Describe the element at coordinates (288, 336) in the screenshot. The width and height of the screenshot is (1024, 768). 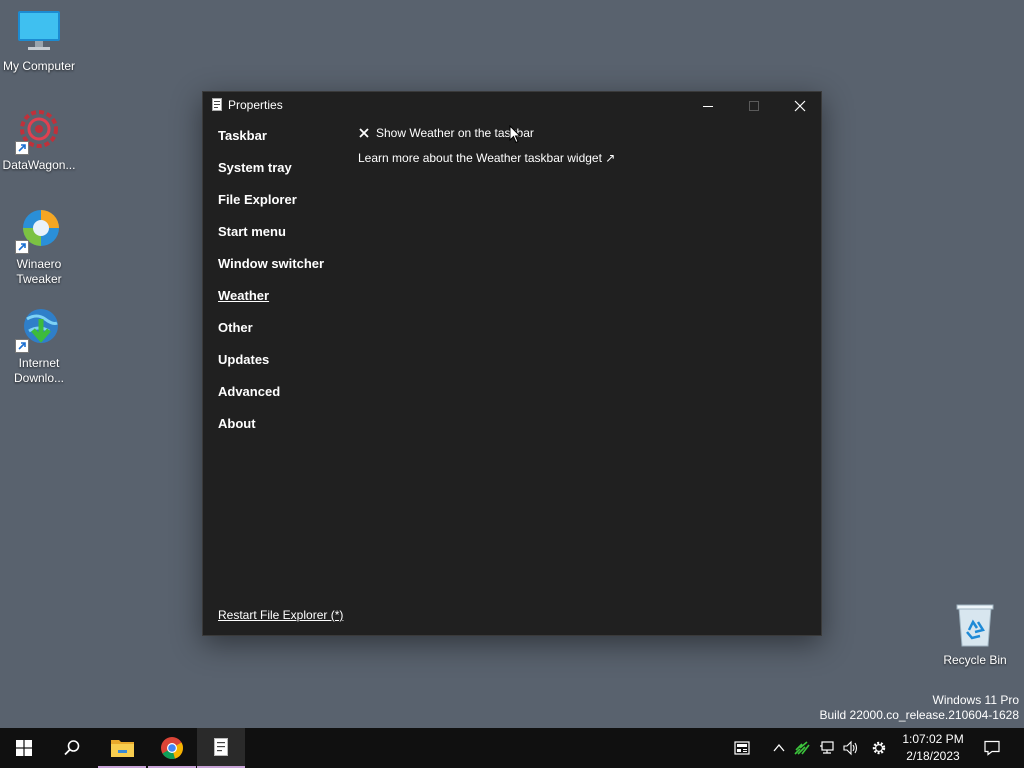
I see `nav-item-other: Other` at that location.